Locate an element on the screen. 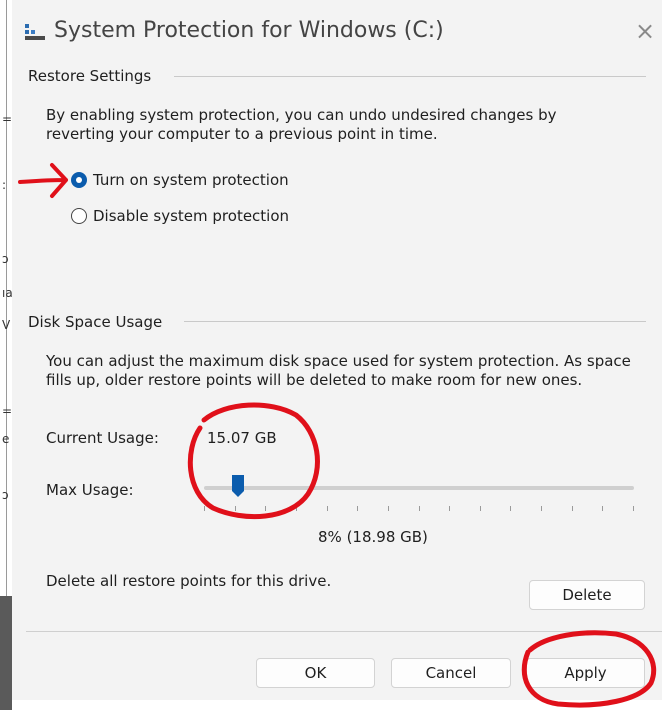 The height and width of the screenshot is (710, 662). computer-icon is located at coordinates (35, 32).